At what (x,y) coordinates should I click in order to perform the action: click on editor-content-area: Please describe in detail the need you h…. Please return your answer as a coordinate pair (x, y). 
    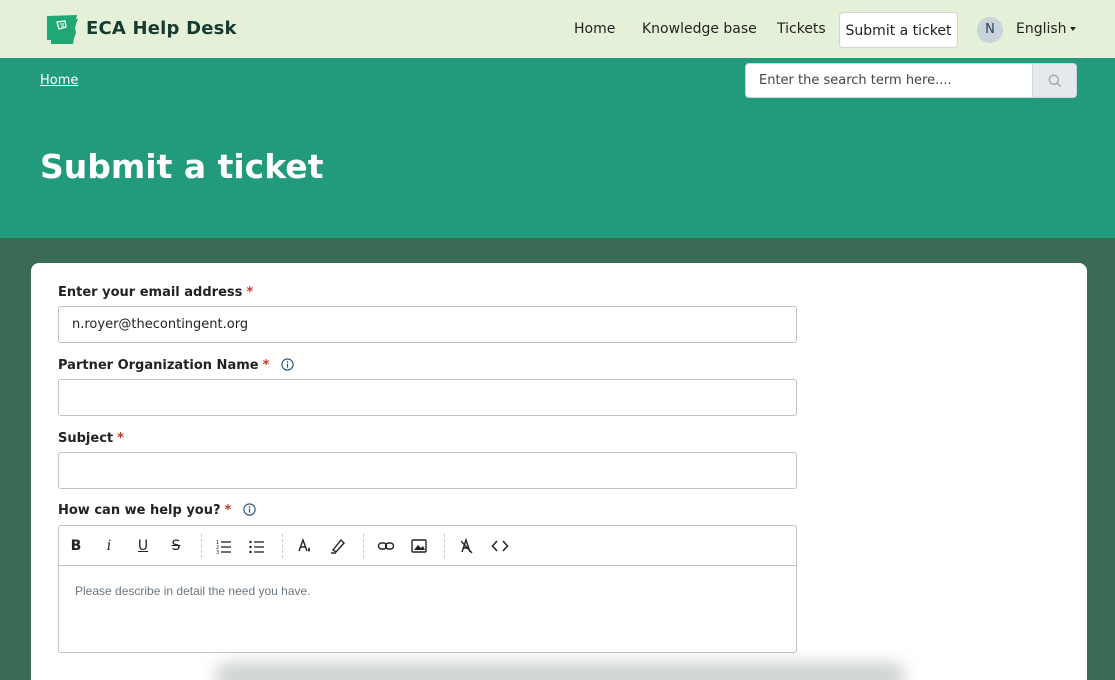
    Looking at the image, I should click on (193, 591).